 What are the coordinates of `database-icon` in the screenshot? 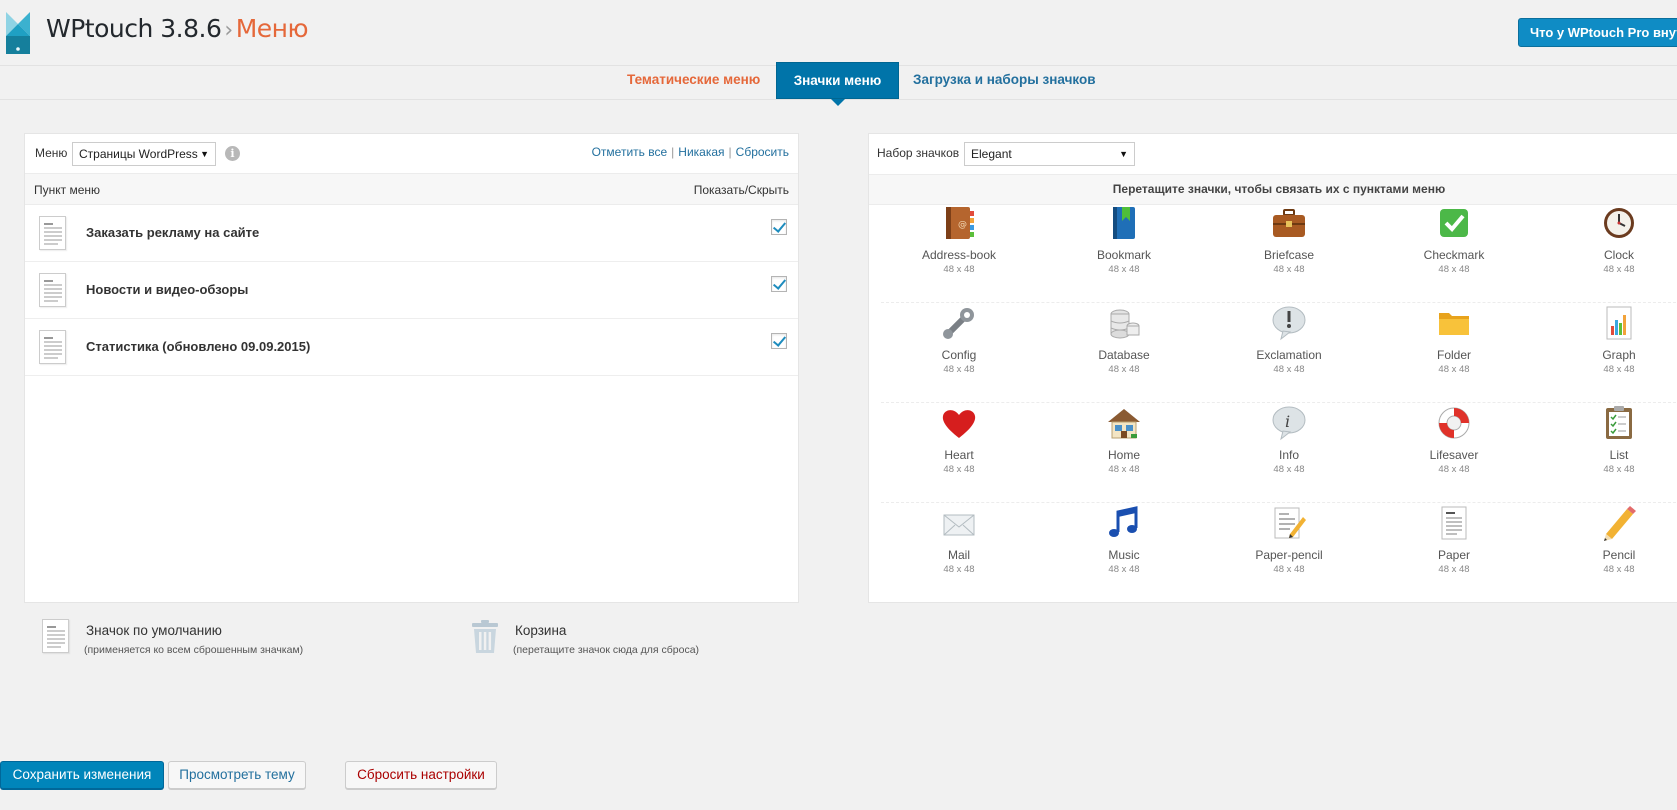 It's located at (1124, 323).